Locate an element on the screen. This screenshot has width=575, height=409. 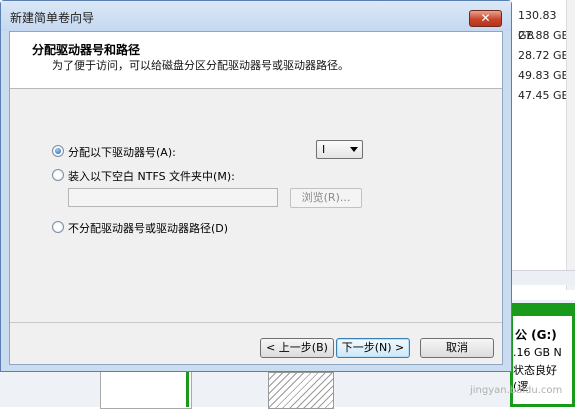
assign-letter-radio is located at coordinates (58, 151).